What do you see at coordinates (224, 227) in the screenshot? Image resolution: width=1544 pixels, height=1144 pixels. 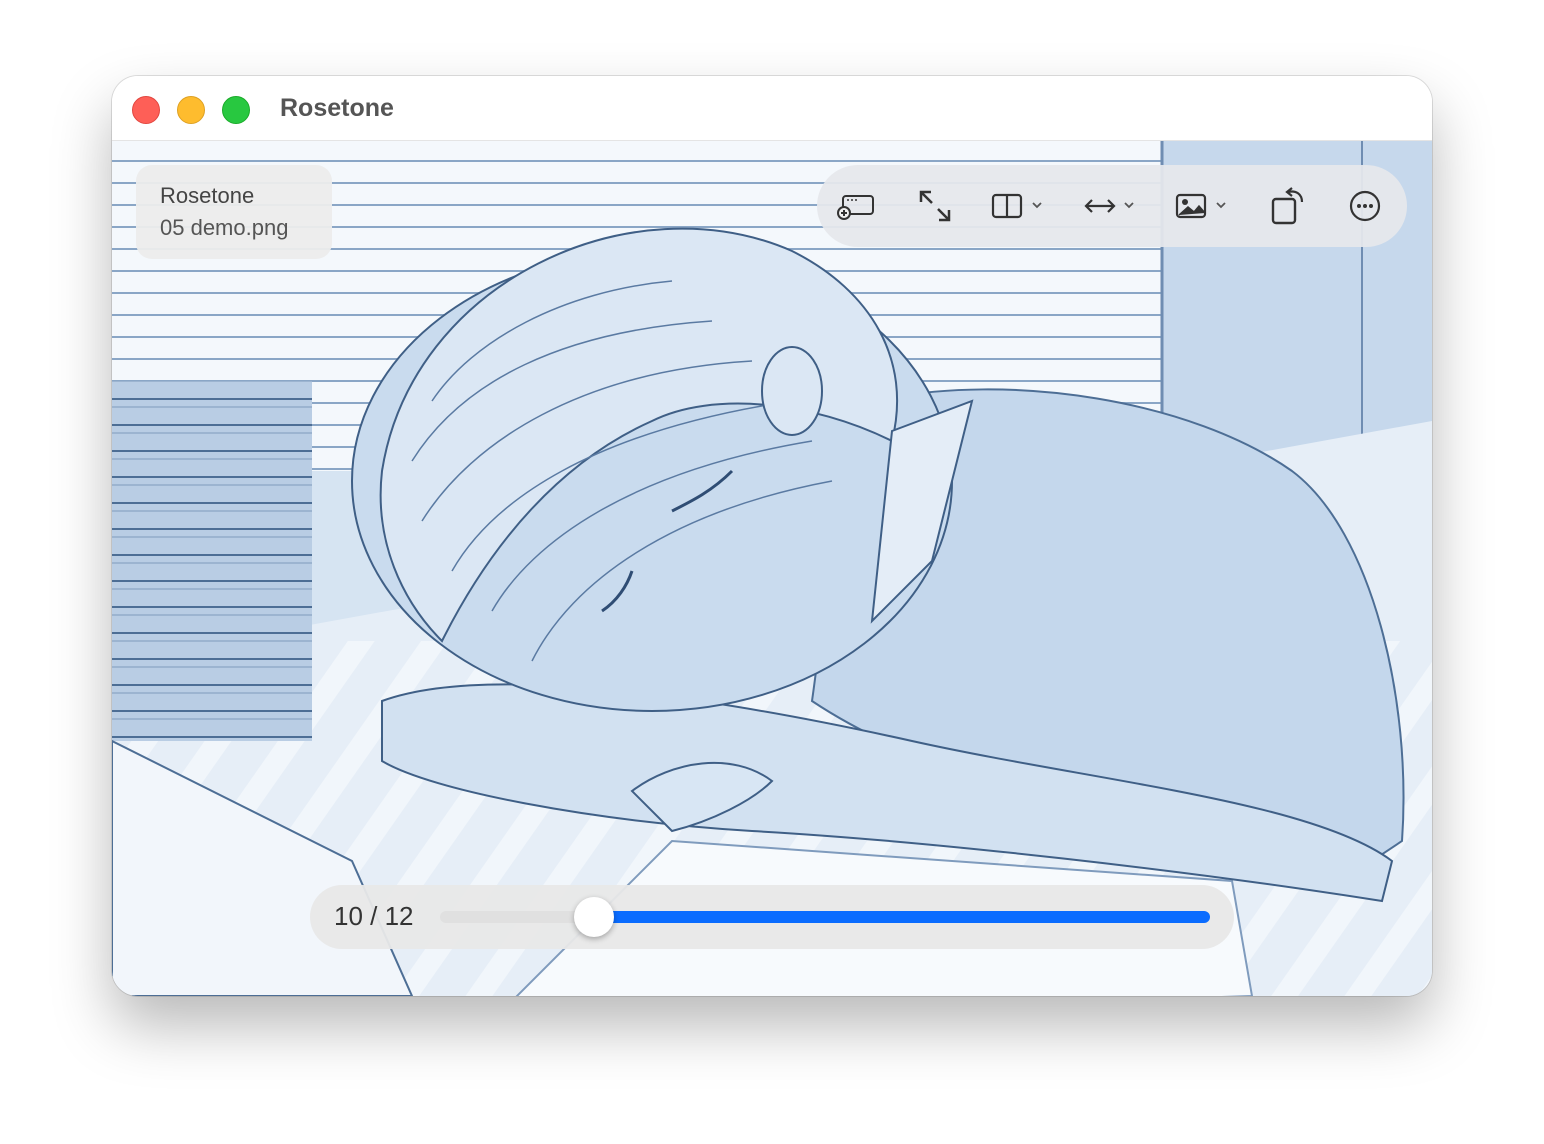 I see `info-file-name: 05 demo.png` at bounding box center [224, 227].